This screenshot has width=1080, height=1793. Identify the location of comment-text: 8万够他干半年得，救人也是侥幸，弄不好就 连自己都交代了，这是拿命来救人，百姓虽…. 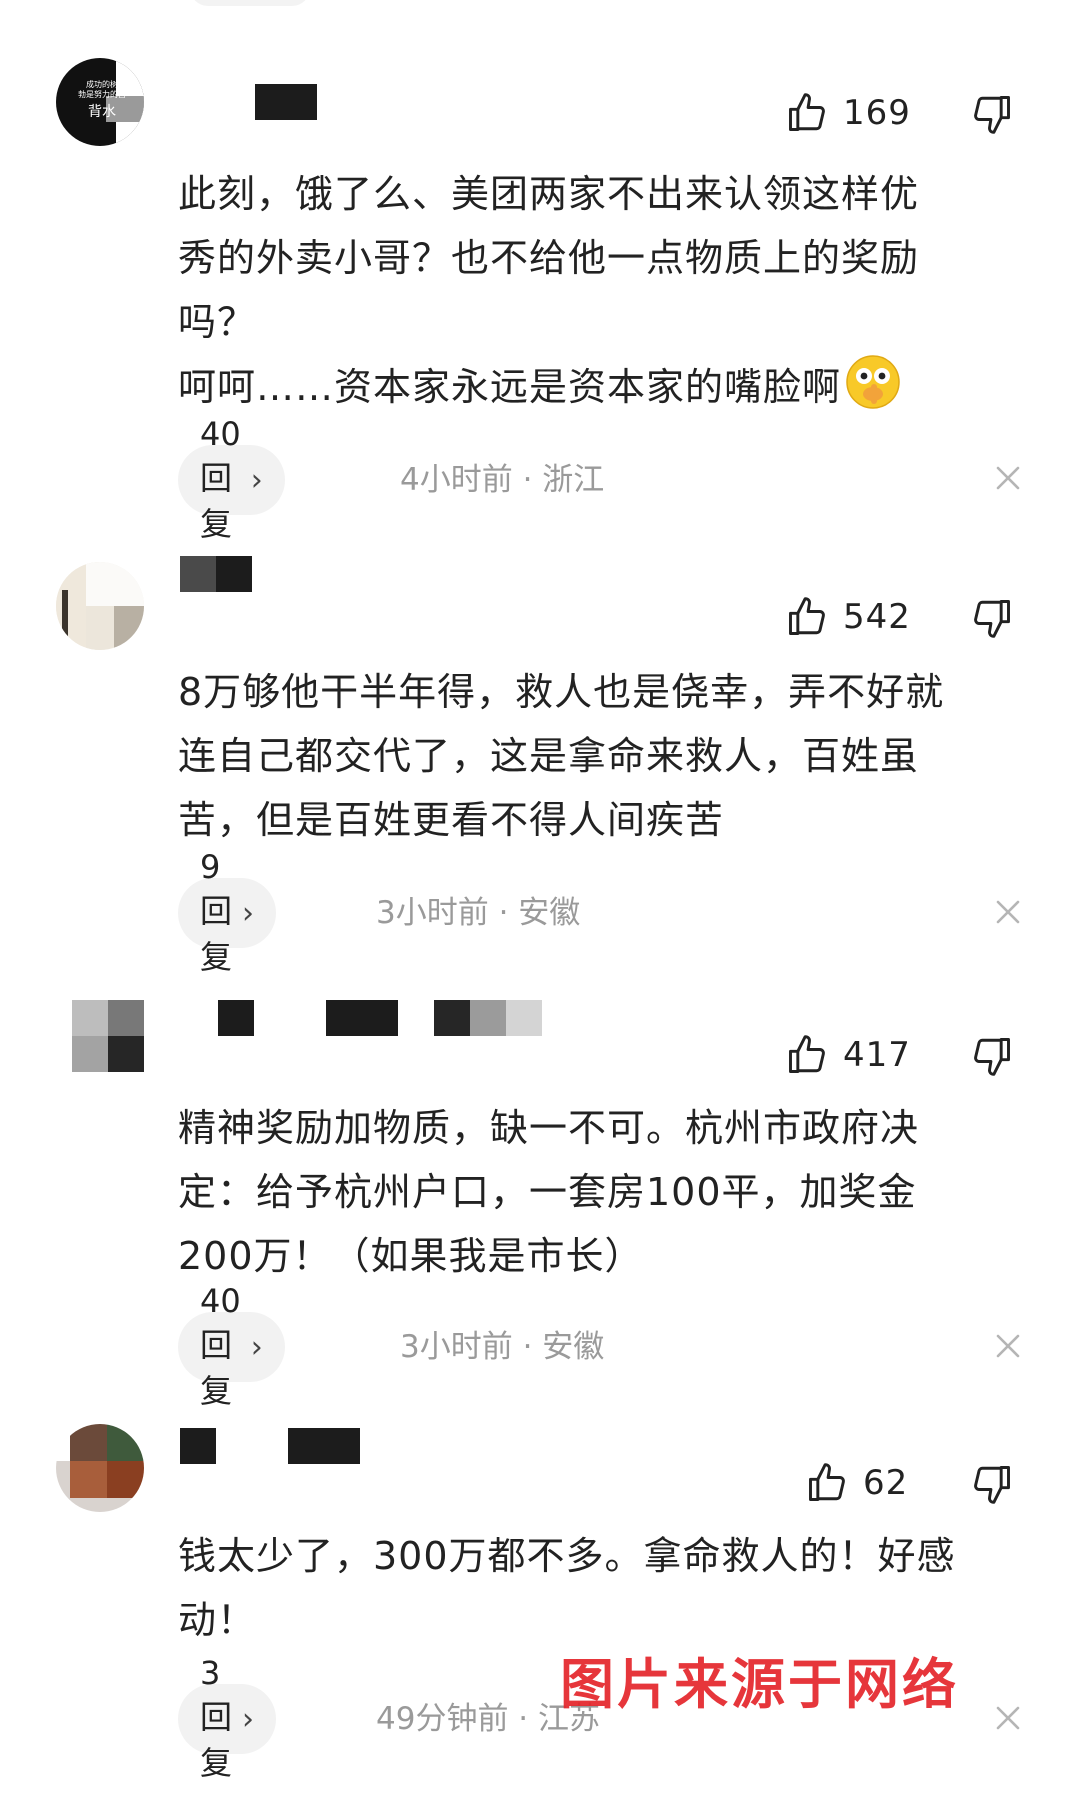
(561, 756).